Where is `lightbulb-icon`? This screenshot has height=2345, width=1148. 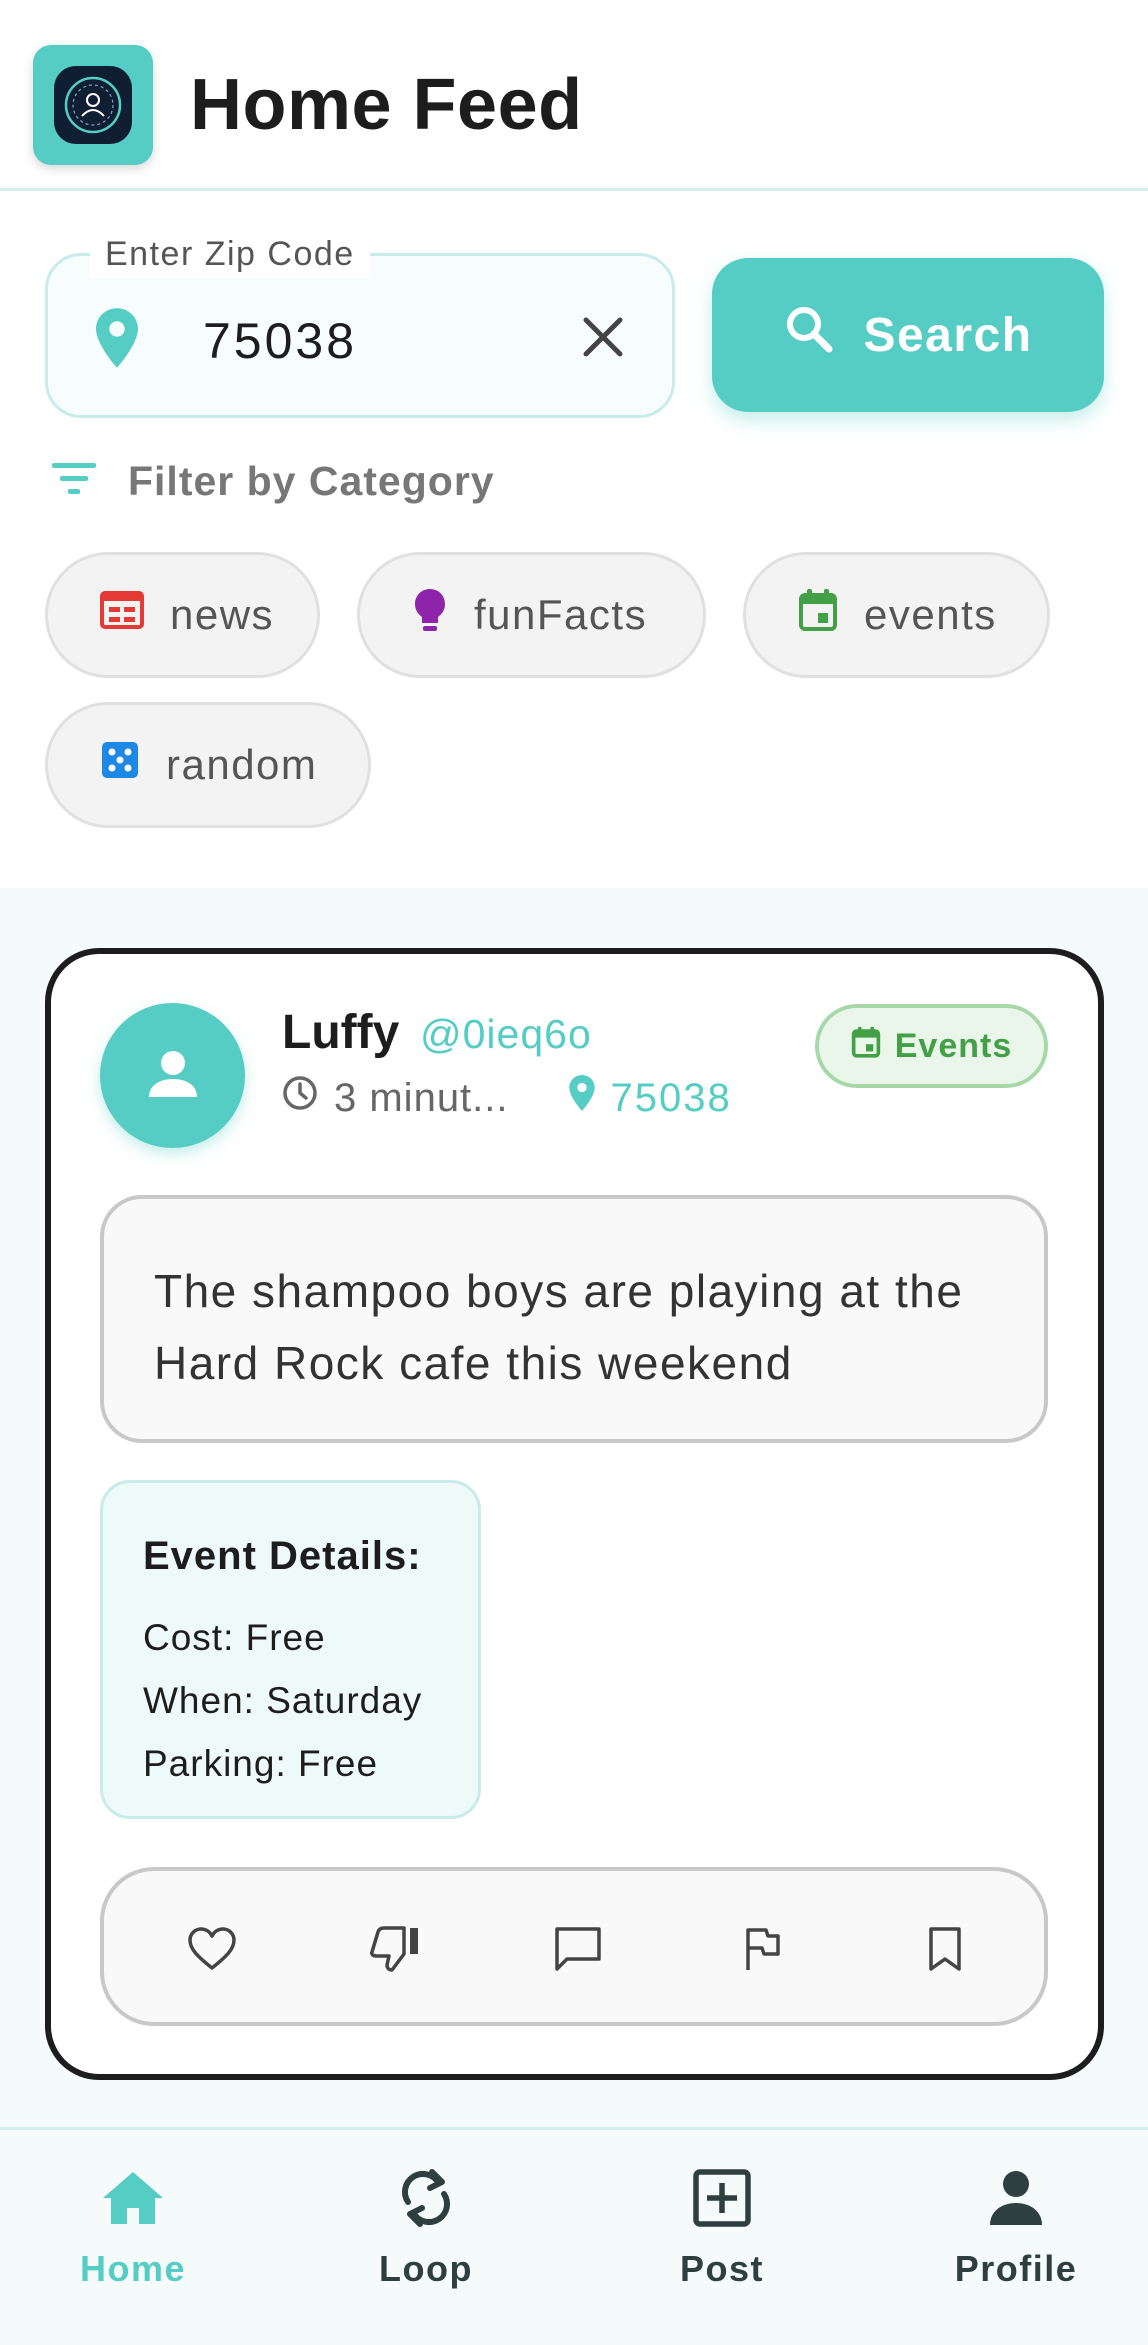 lightbulb-icon is located at coordinates (430, 615).